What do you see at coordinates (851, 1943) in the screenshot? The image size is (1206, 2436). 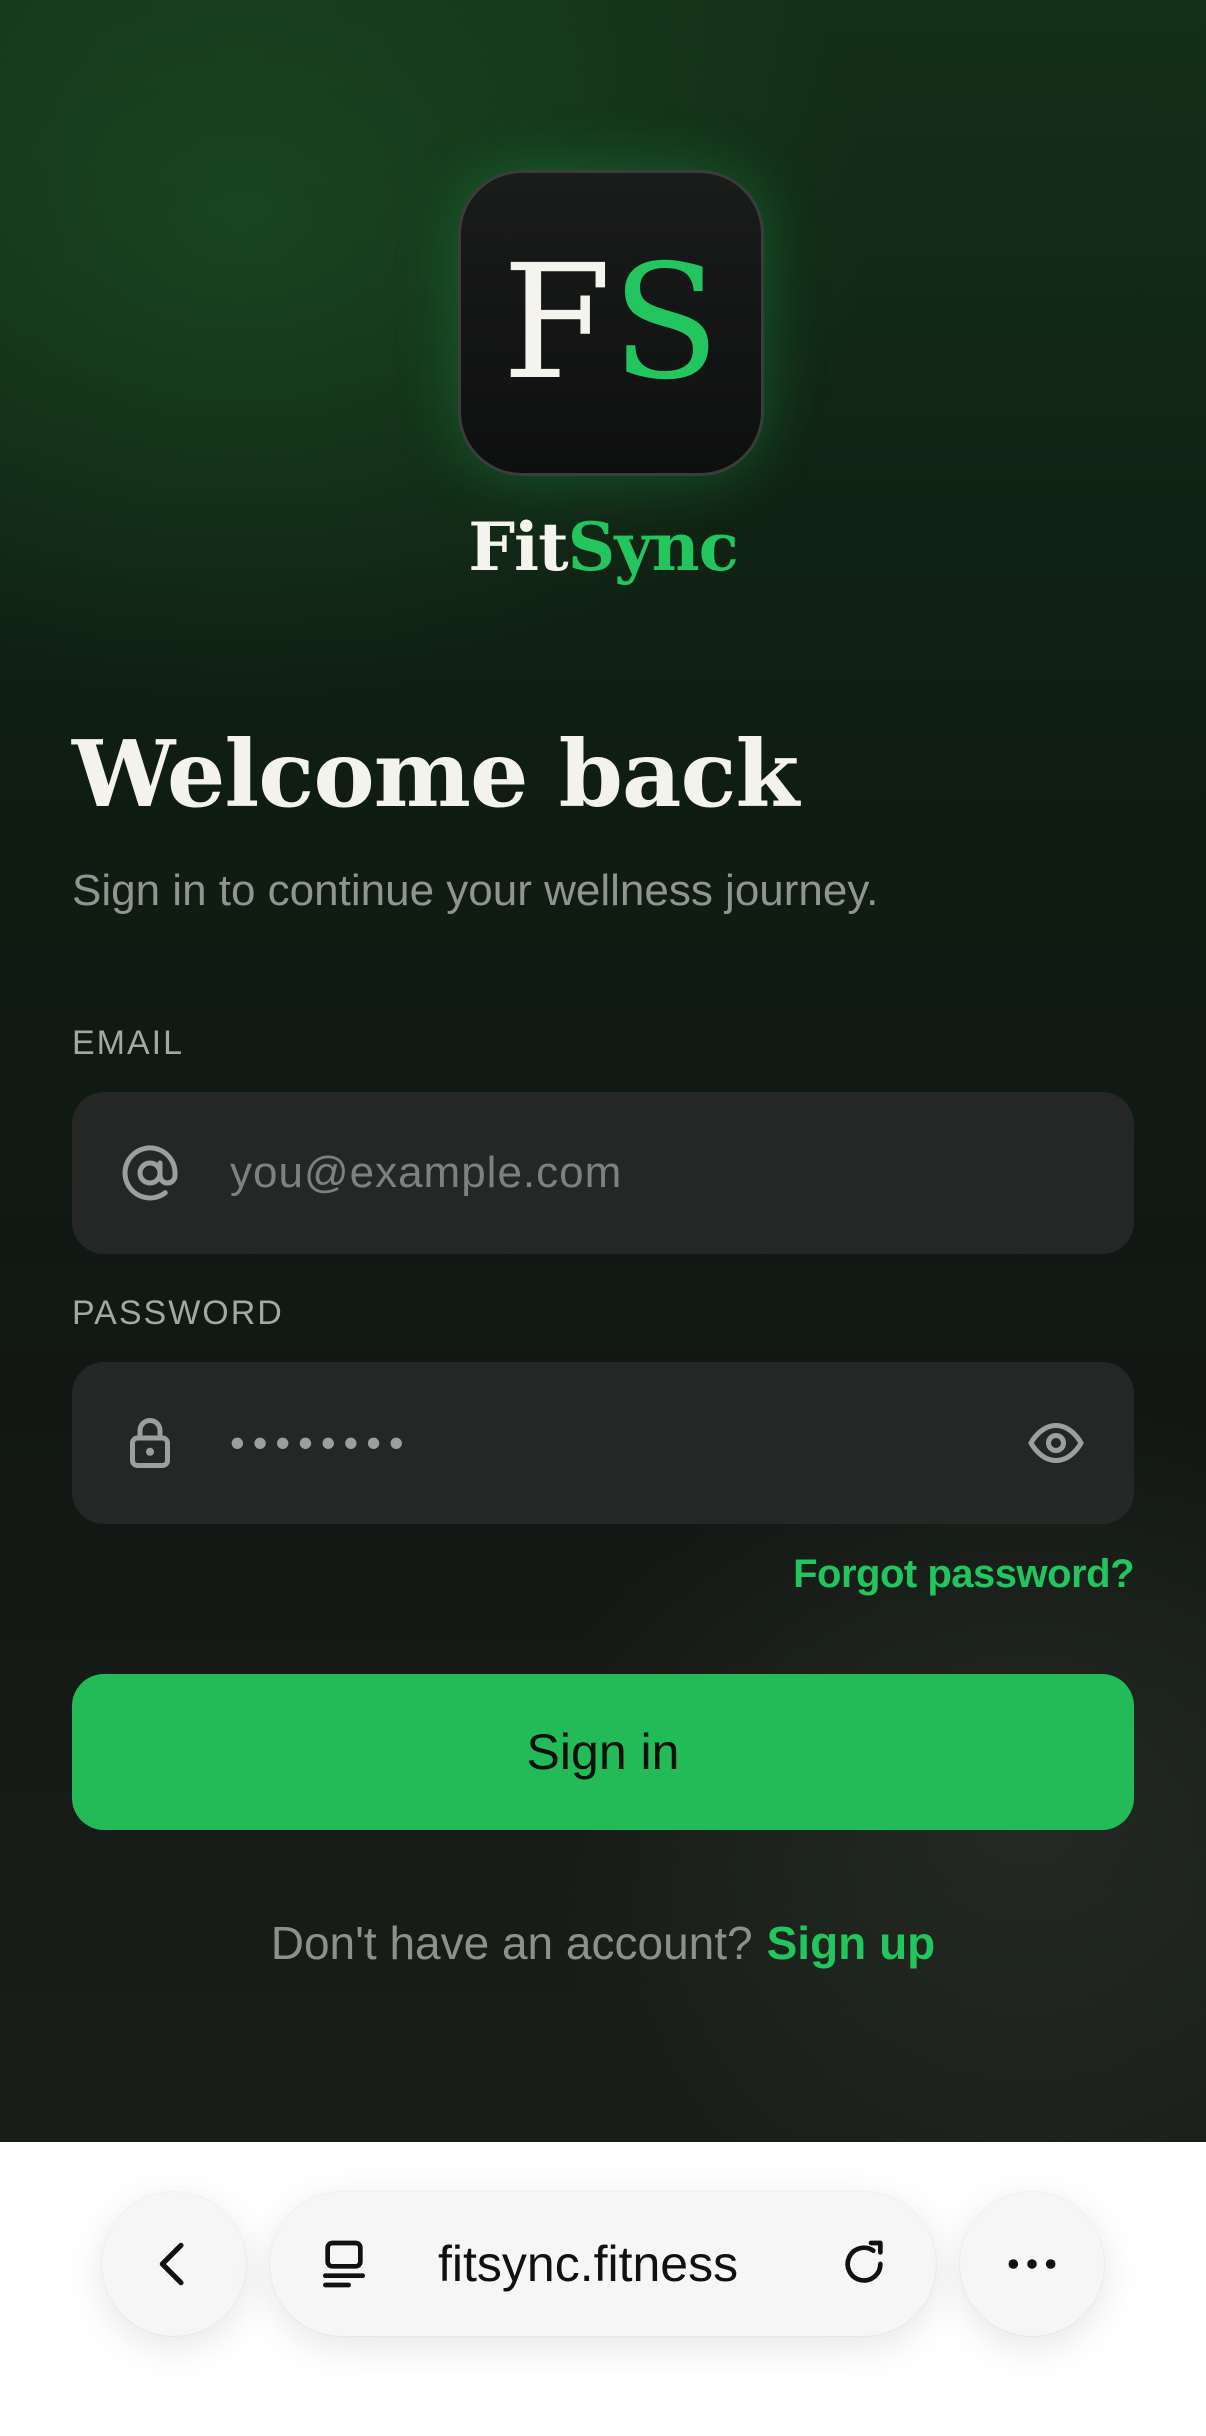 I see `sign-up-link: Sign up` at bounding box center [851, 1943].